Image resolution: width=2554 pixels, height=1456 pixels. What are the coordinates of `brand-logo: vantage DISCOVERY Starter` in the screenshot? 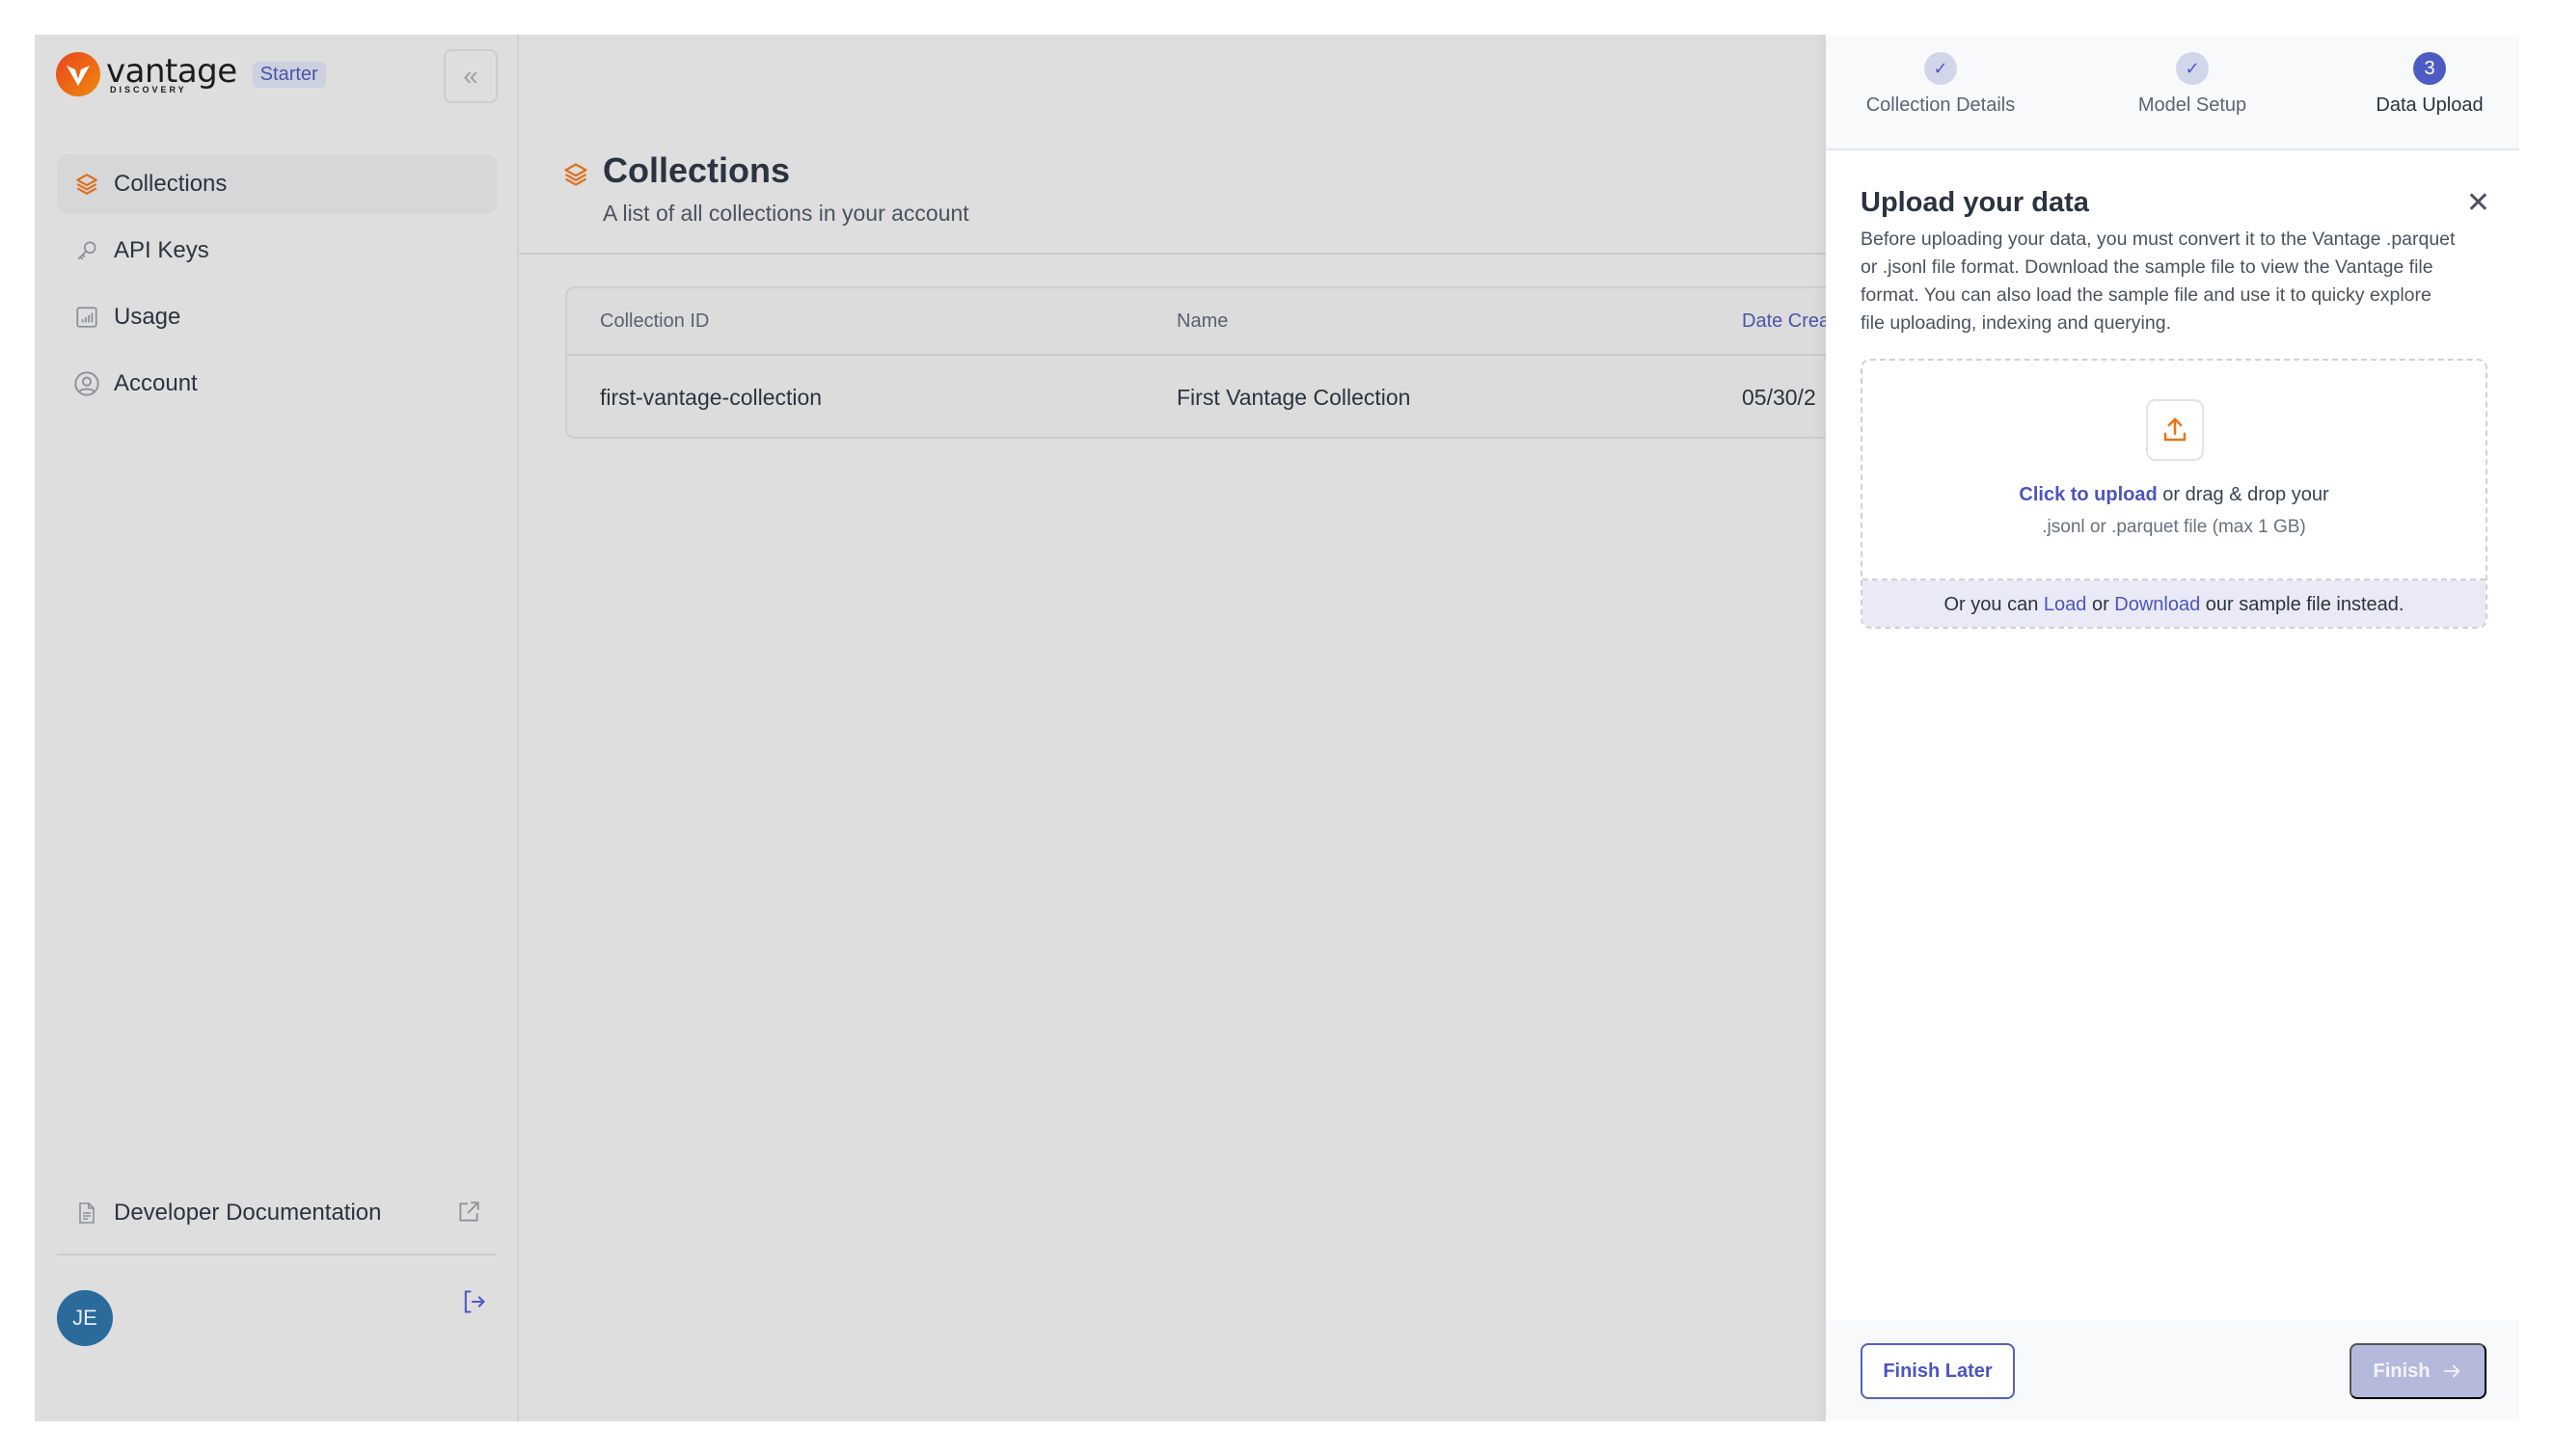 It's located at (191, 74).